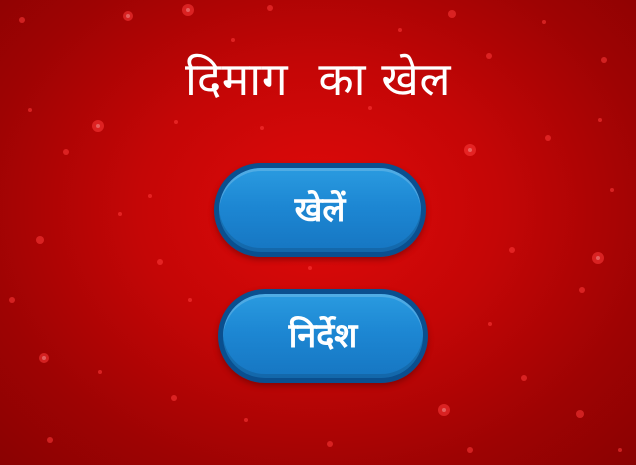  I want to click on instructions-button-label: निर्देश, so click(323, 336).